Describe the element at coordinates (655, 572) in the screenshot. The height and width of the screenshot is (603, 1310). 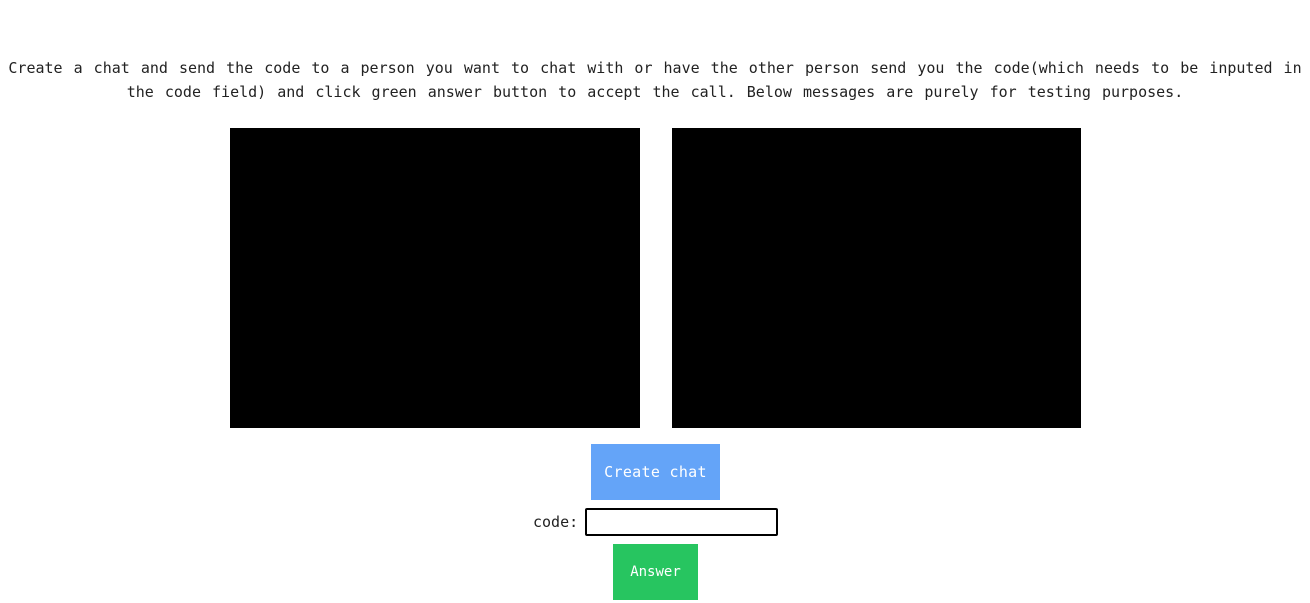
I see `answer-button: Answer` at that location.